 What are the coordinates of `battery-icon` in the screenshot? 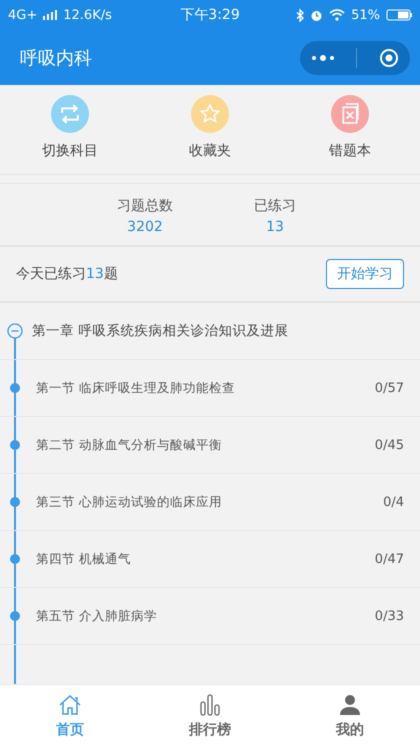 It's located at (399, 15).